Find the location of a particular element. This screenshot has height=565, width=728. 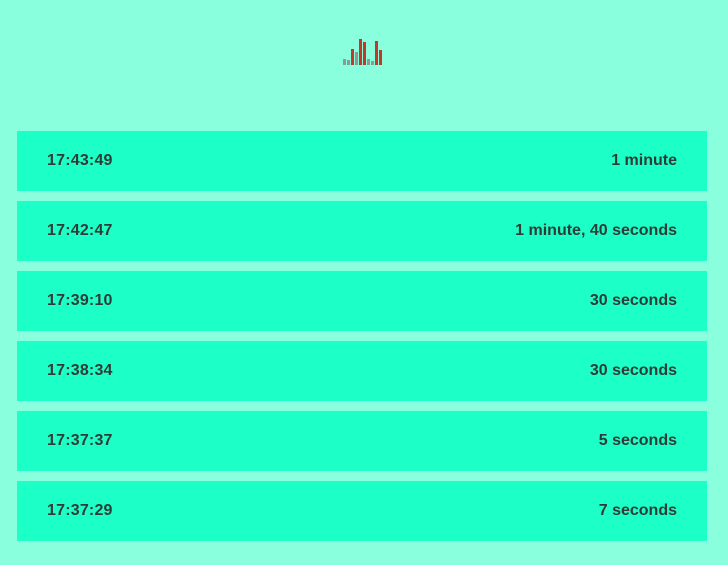

list-item: 17:39:10 30 seconds is located at coordinates (362, 301).